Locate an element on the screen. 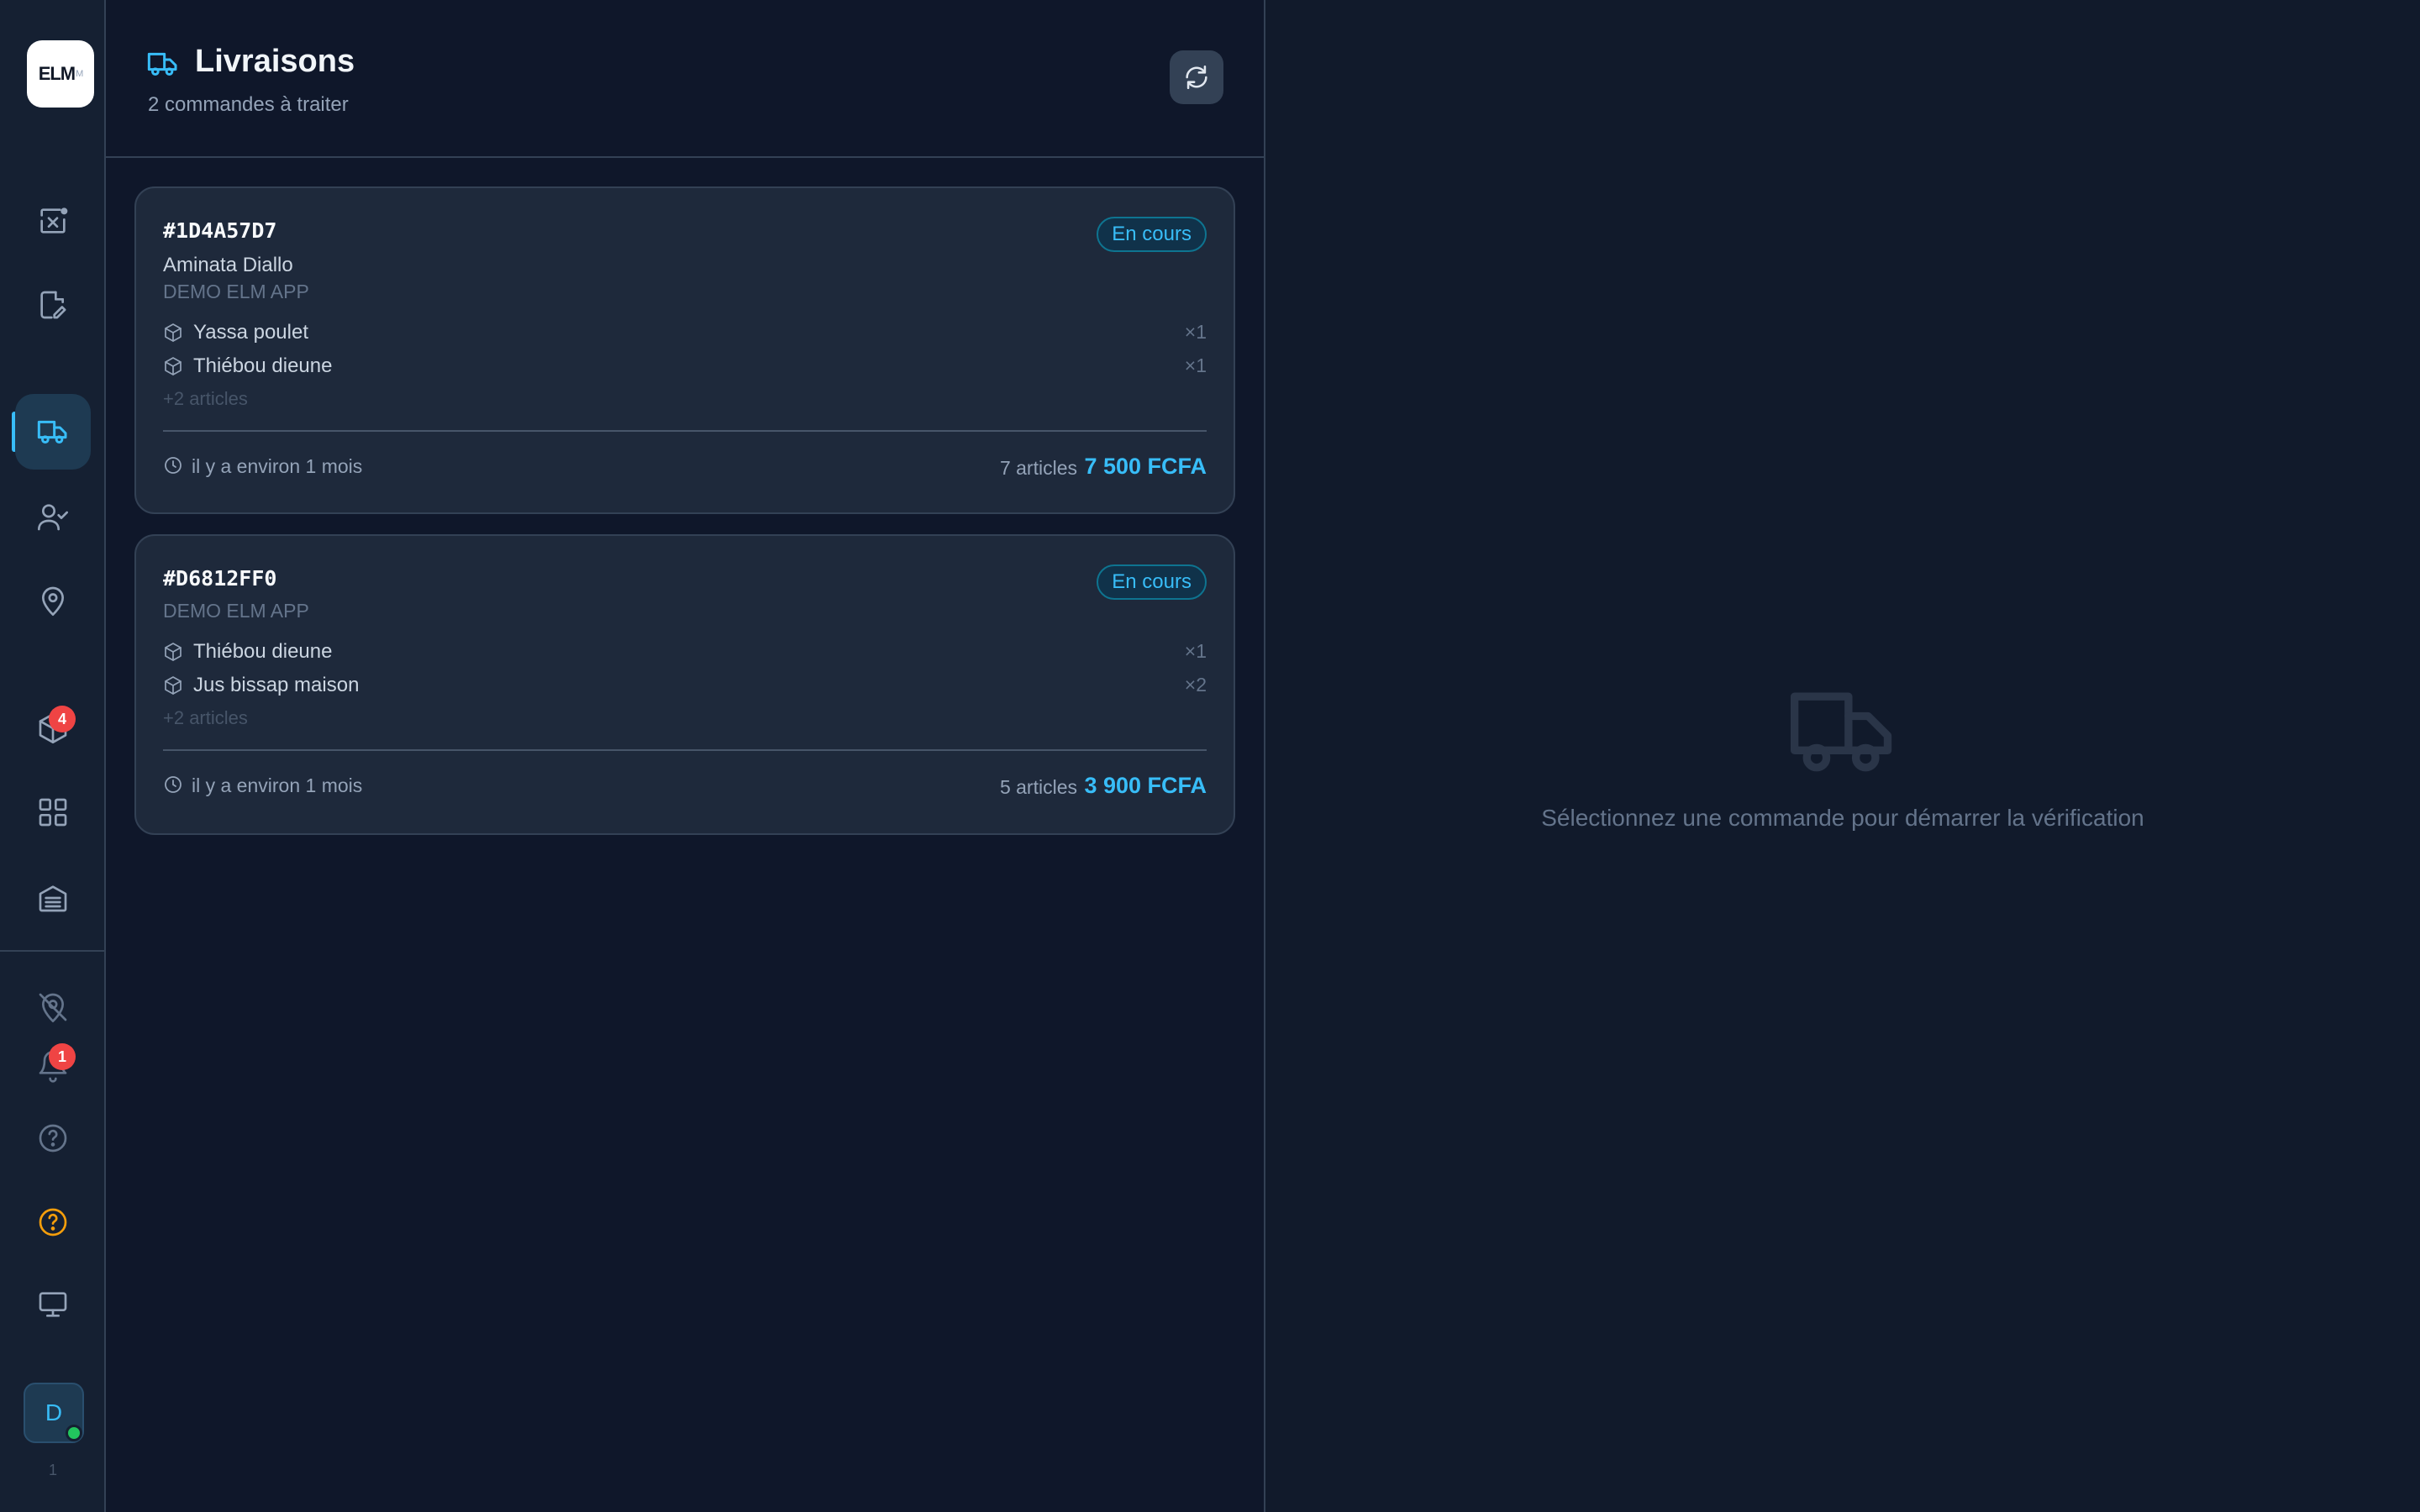  sidebar-divider is located at coordinates (52, 951).